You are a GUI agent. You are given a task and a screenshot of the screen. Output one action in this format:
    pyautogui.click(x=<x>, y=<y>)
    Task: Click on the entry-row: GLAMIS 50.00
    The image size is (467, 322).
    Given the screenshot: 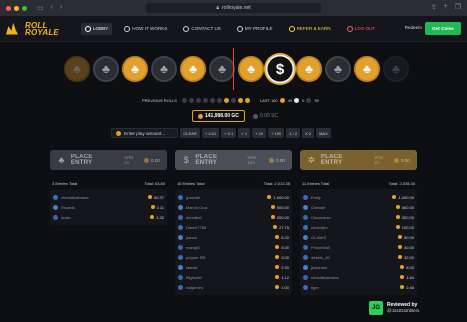 What is the action you would take?
    pyautogui.click(x=358, y=237)
    